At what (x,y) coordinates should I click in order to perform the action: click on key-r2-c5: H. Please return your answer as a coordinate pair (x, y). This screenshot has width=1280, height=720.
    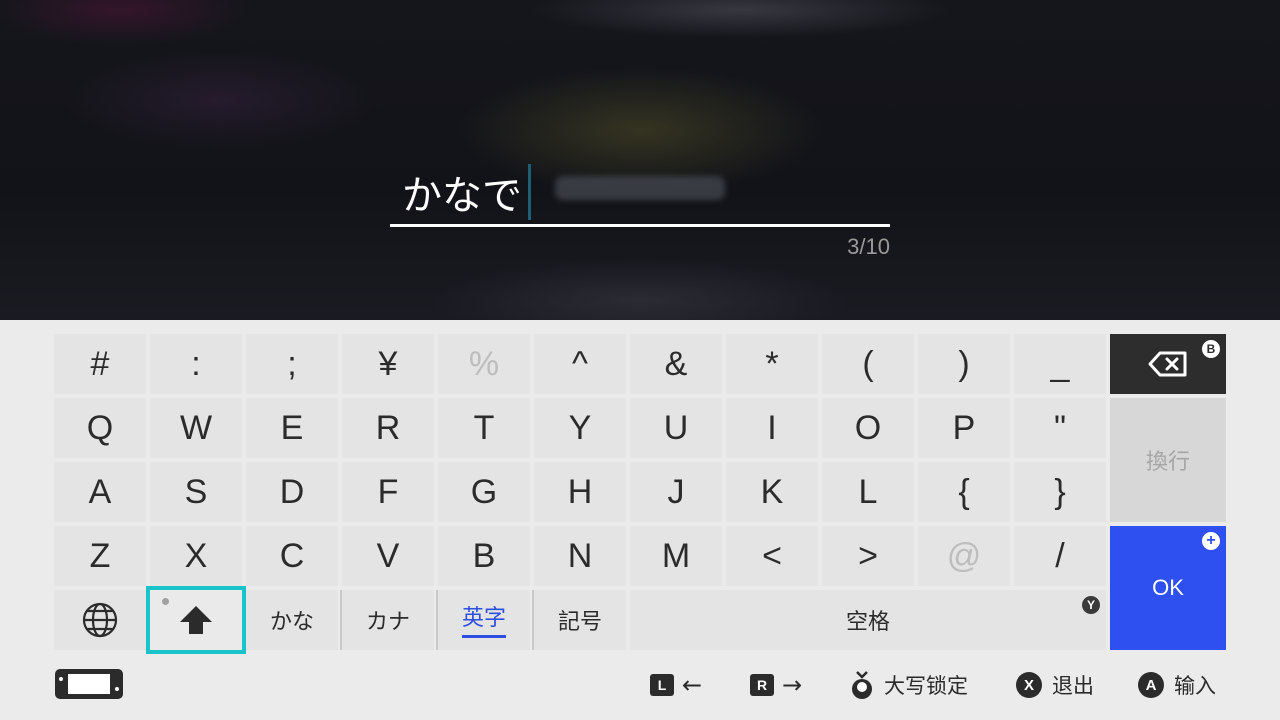
    Looking at the image, I should click on (580, 492).